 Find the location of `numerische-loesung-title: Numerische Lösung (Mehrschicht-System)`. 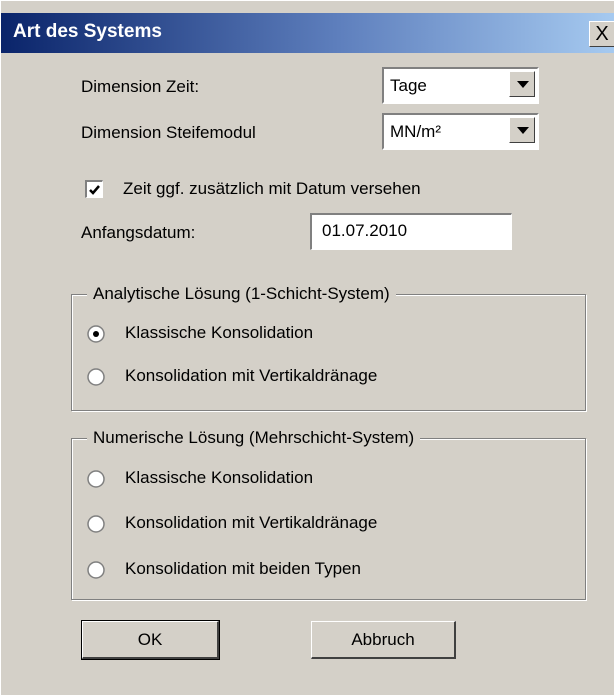

numerische-loesung-title: Numerische Lösung (Mehrschicht-System) is located at coordinates (254, 438).